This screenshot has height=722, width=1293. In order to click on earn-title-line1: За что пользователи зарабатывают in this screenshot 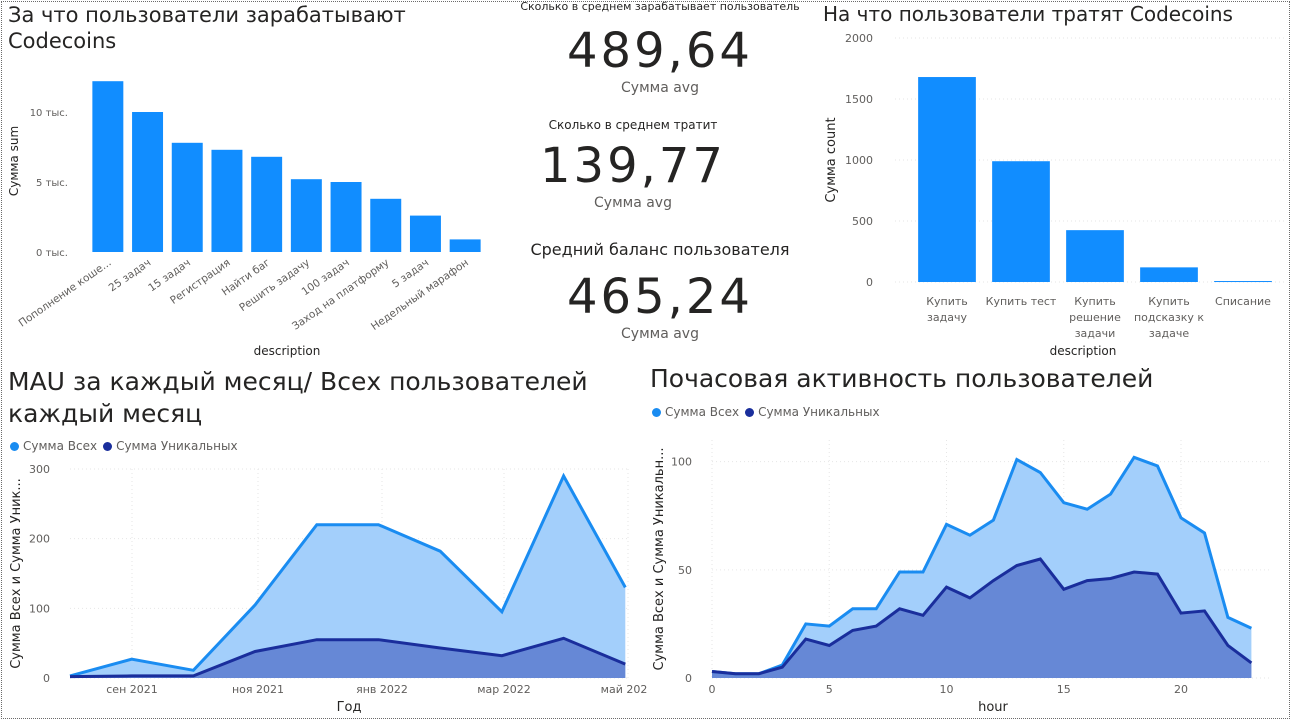, I will do `click(207, 15)`.